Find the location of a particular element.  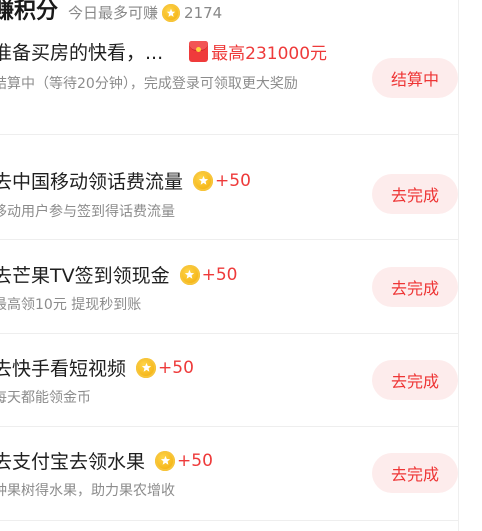

task-status-button: 结算中 is located at coordinates (415, 78).